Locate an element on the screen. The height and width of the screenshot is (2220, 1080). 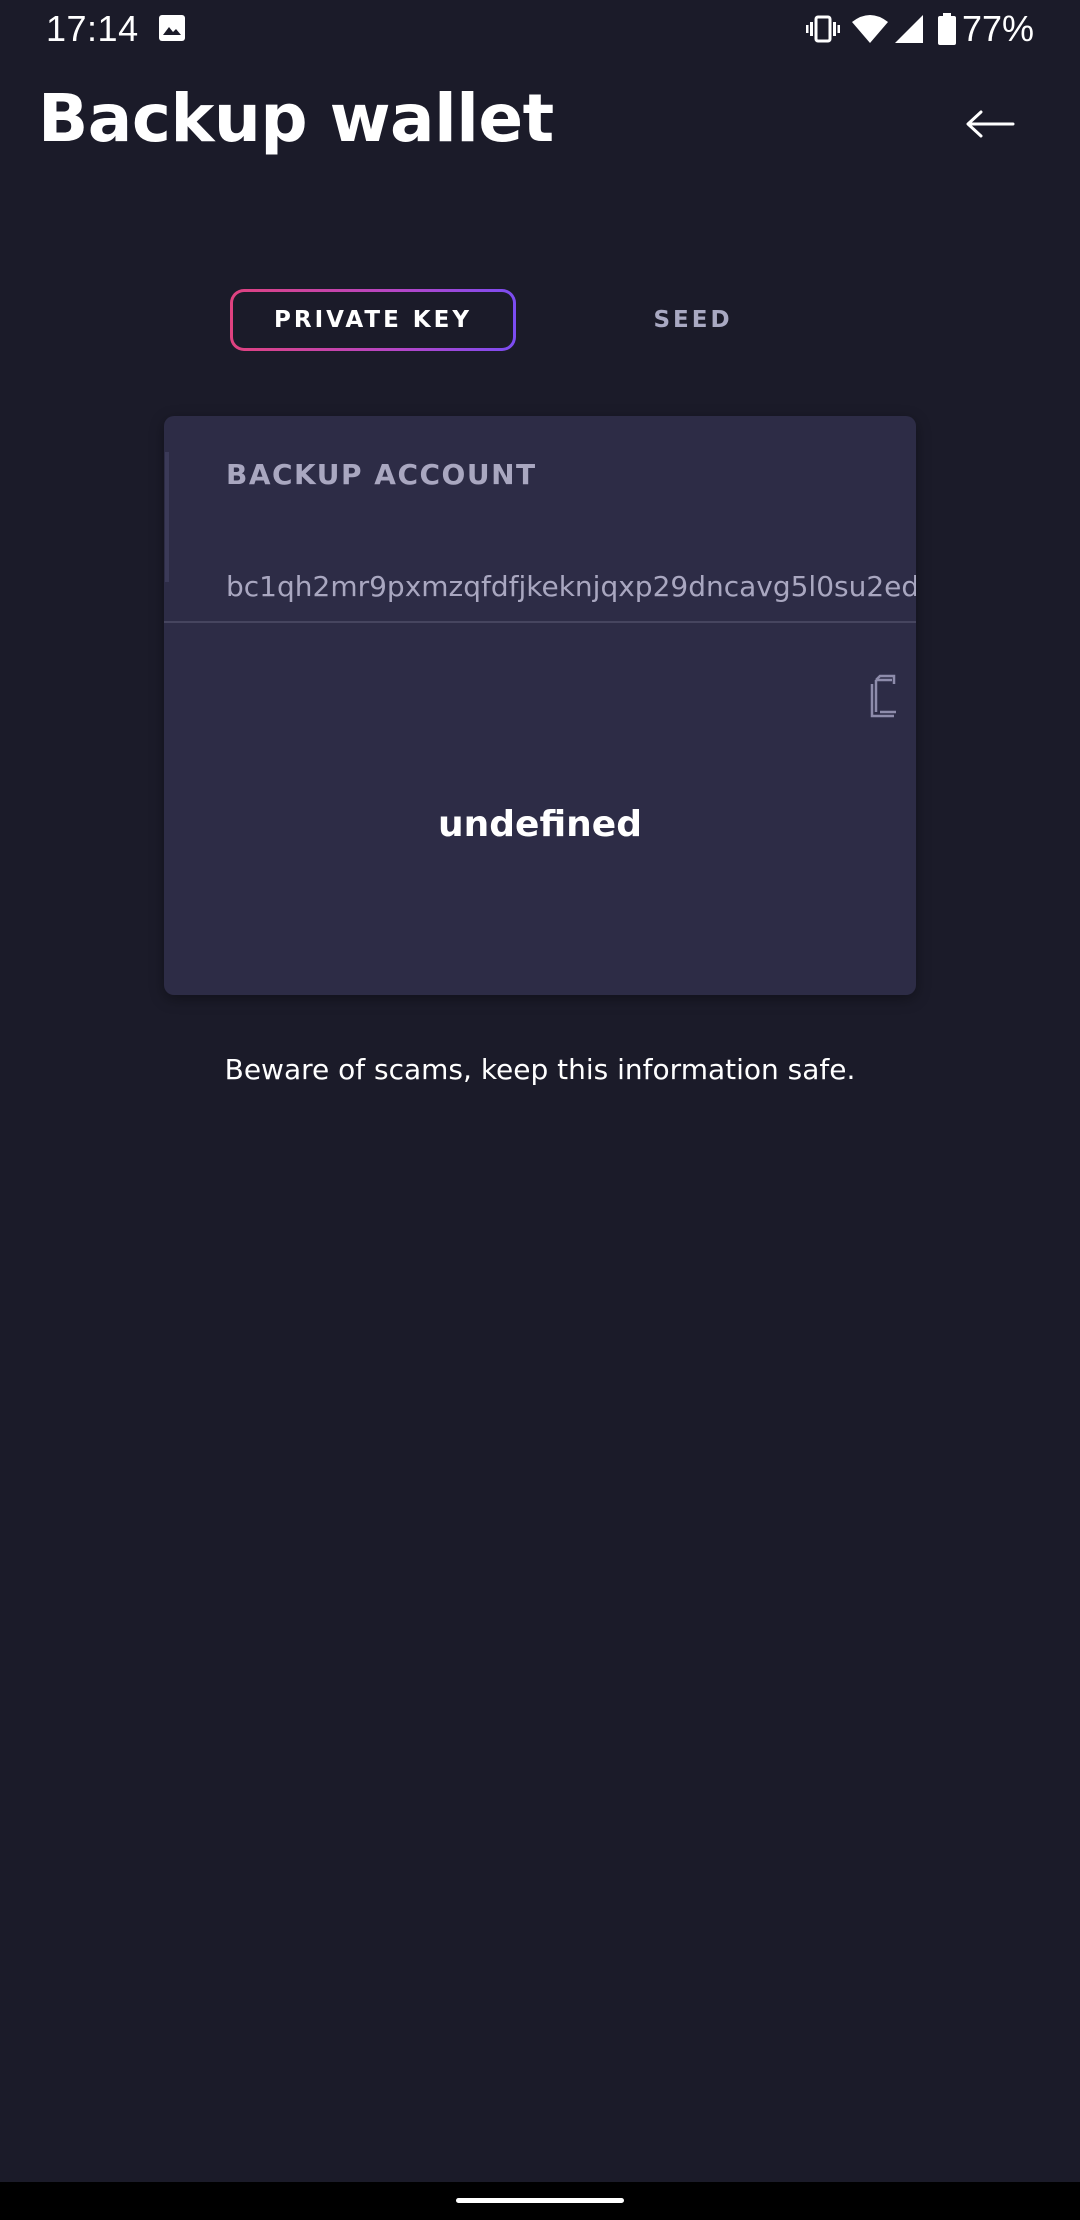
image-icon is located at coordinates (172, 28).